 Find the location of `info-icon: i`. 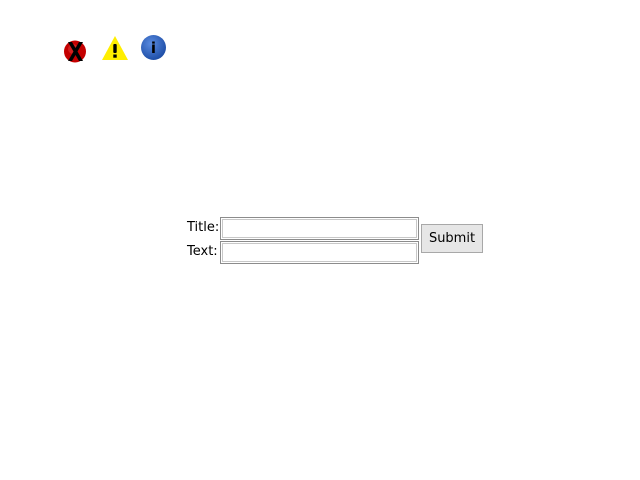

info-icon: i is located at coordinates (153, 47).